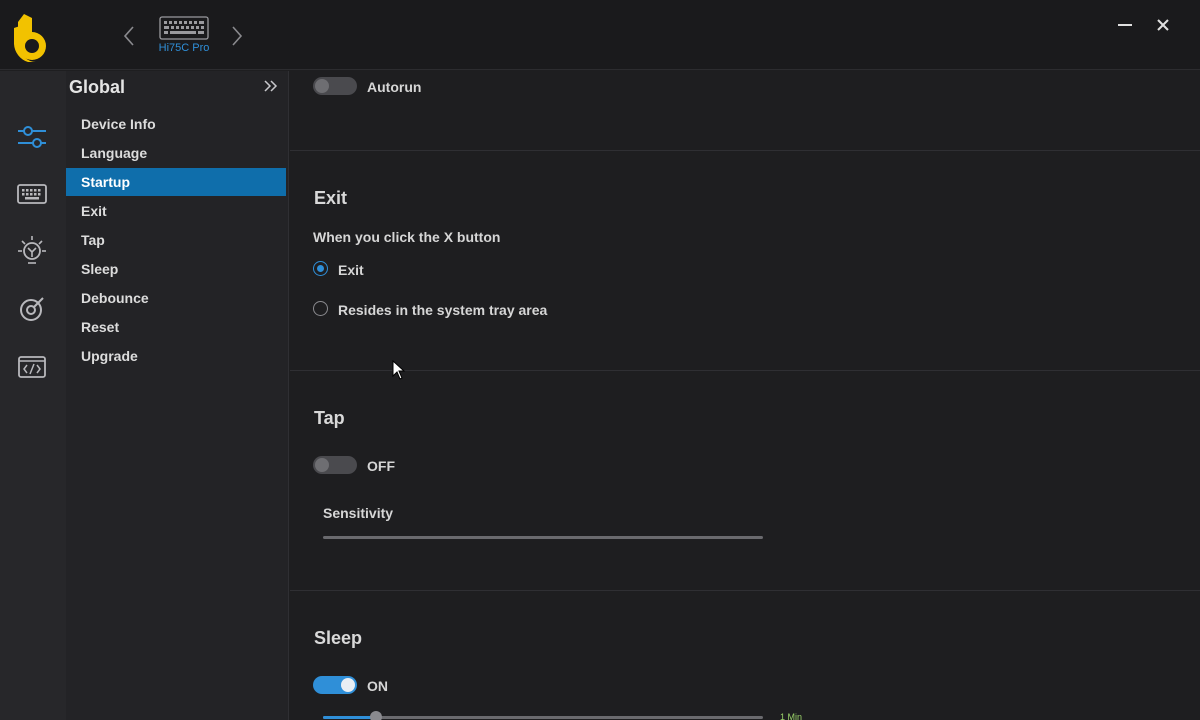 The width and height of the screenshot is (1200, 720). I want to click on minimize-icon, so click(1125, 25).